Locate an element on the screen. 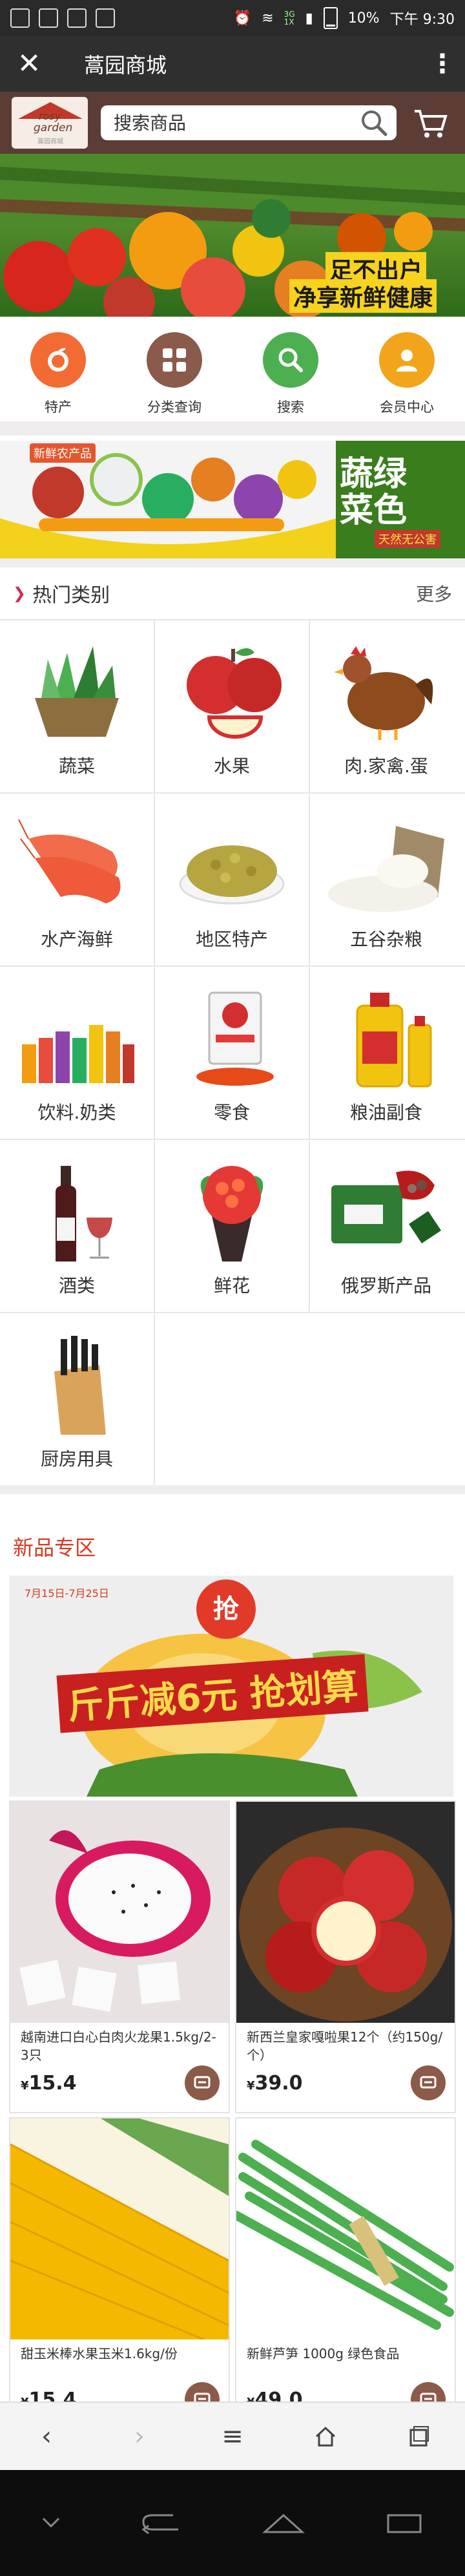 The width and height of the screenshot is (465, 2576). category-grains: 五谷杂粮 is located at coordinates (386, 880).